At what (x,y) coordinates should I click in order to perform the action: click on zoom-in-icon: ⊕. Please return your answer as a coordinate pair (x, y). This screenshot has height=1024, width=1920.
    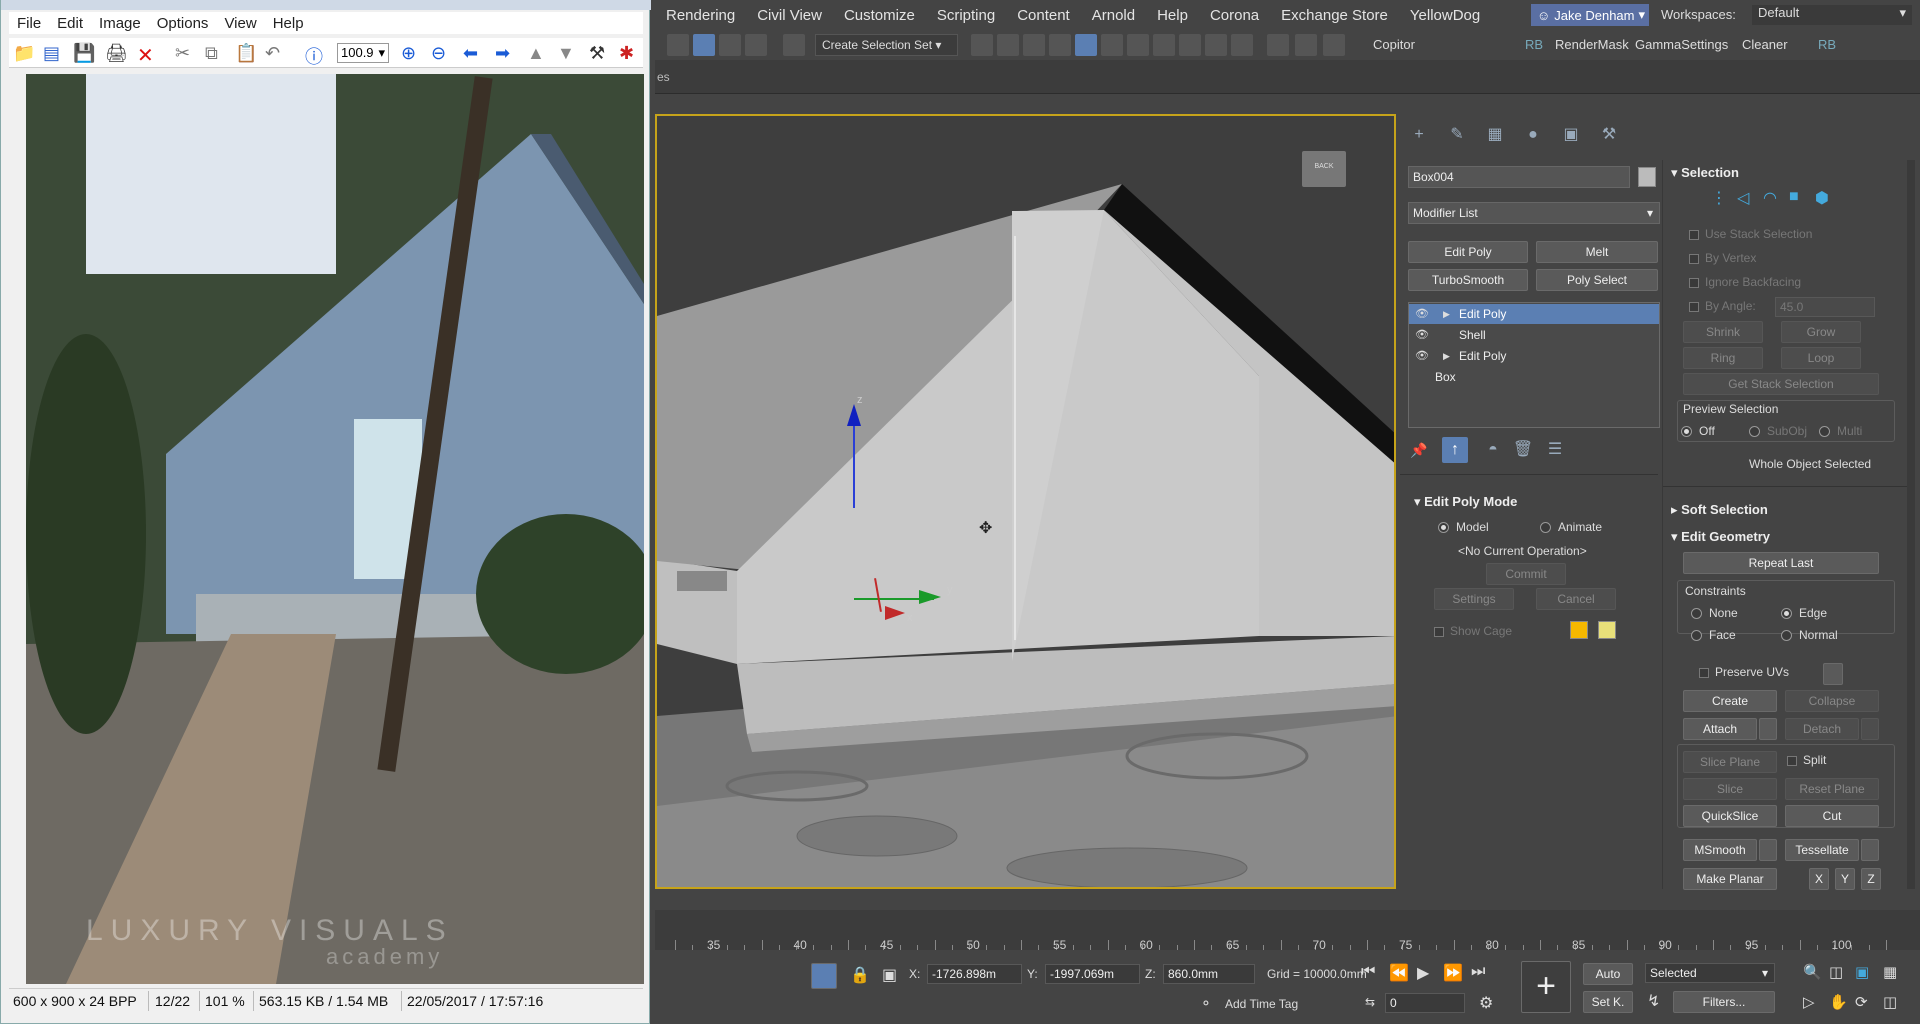
    Looking at the image, I should click on (411, 53).